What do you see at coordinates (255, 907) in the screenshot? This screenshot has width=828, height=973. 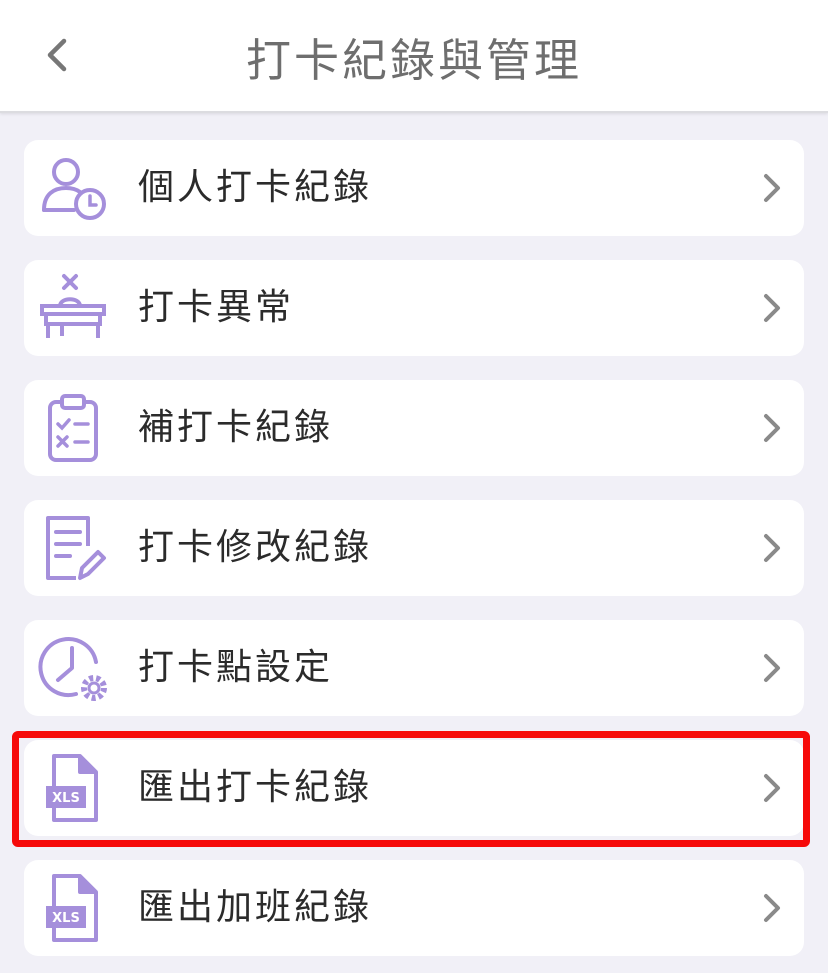 I see `menu-item-label: 匯出加班紀錄` at bounding box center [255, 907].